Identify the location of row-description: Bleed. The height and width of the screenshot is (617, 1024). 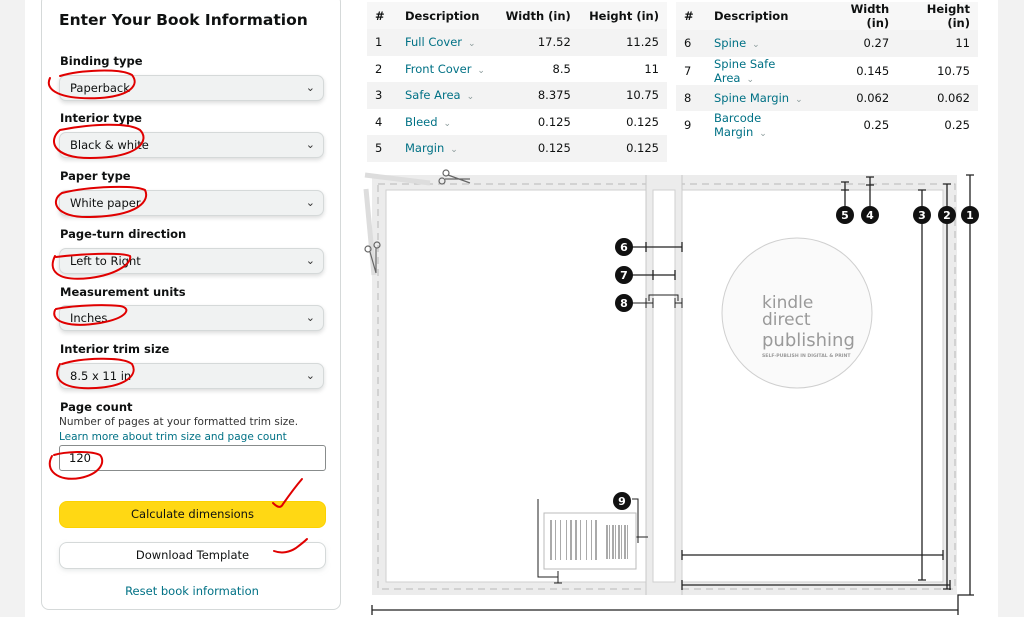
(421, 121).